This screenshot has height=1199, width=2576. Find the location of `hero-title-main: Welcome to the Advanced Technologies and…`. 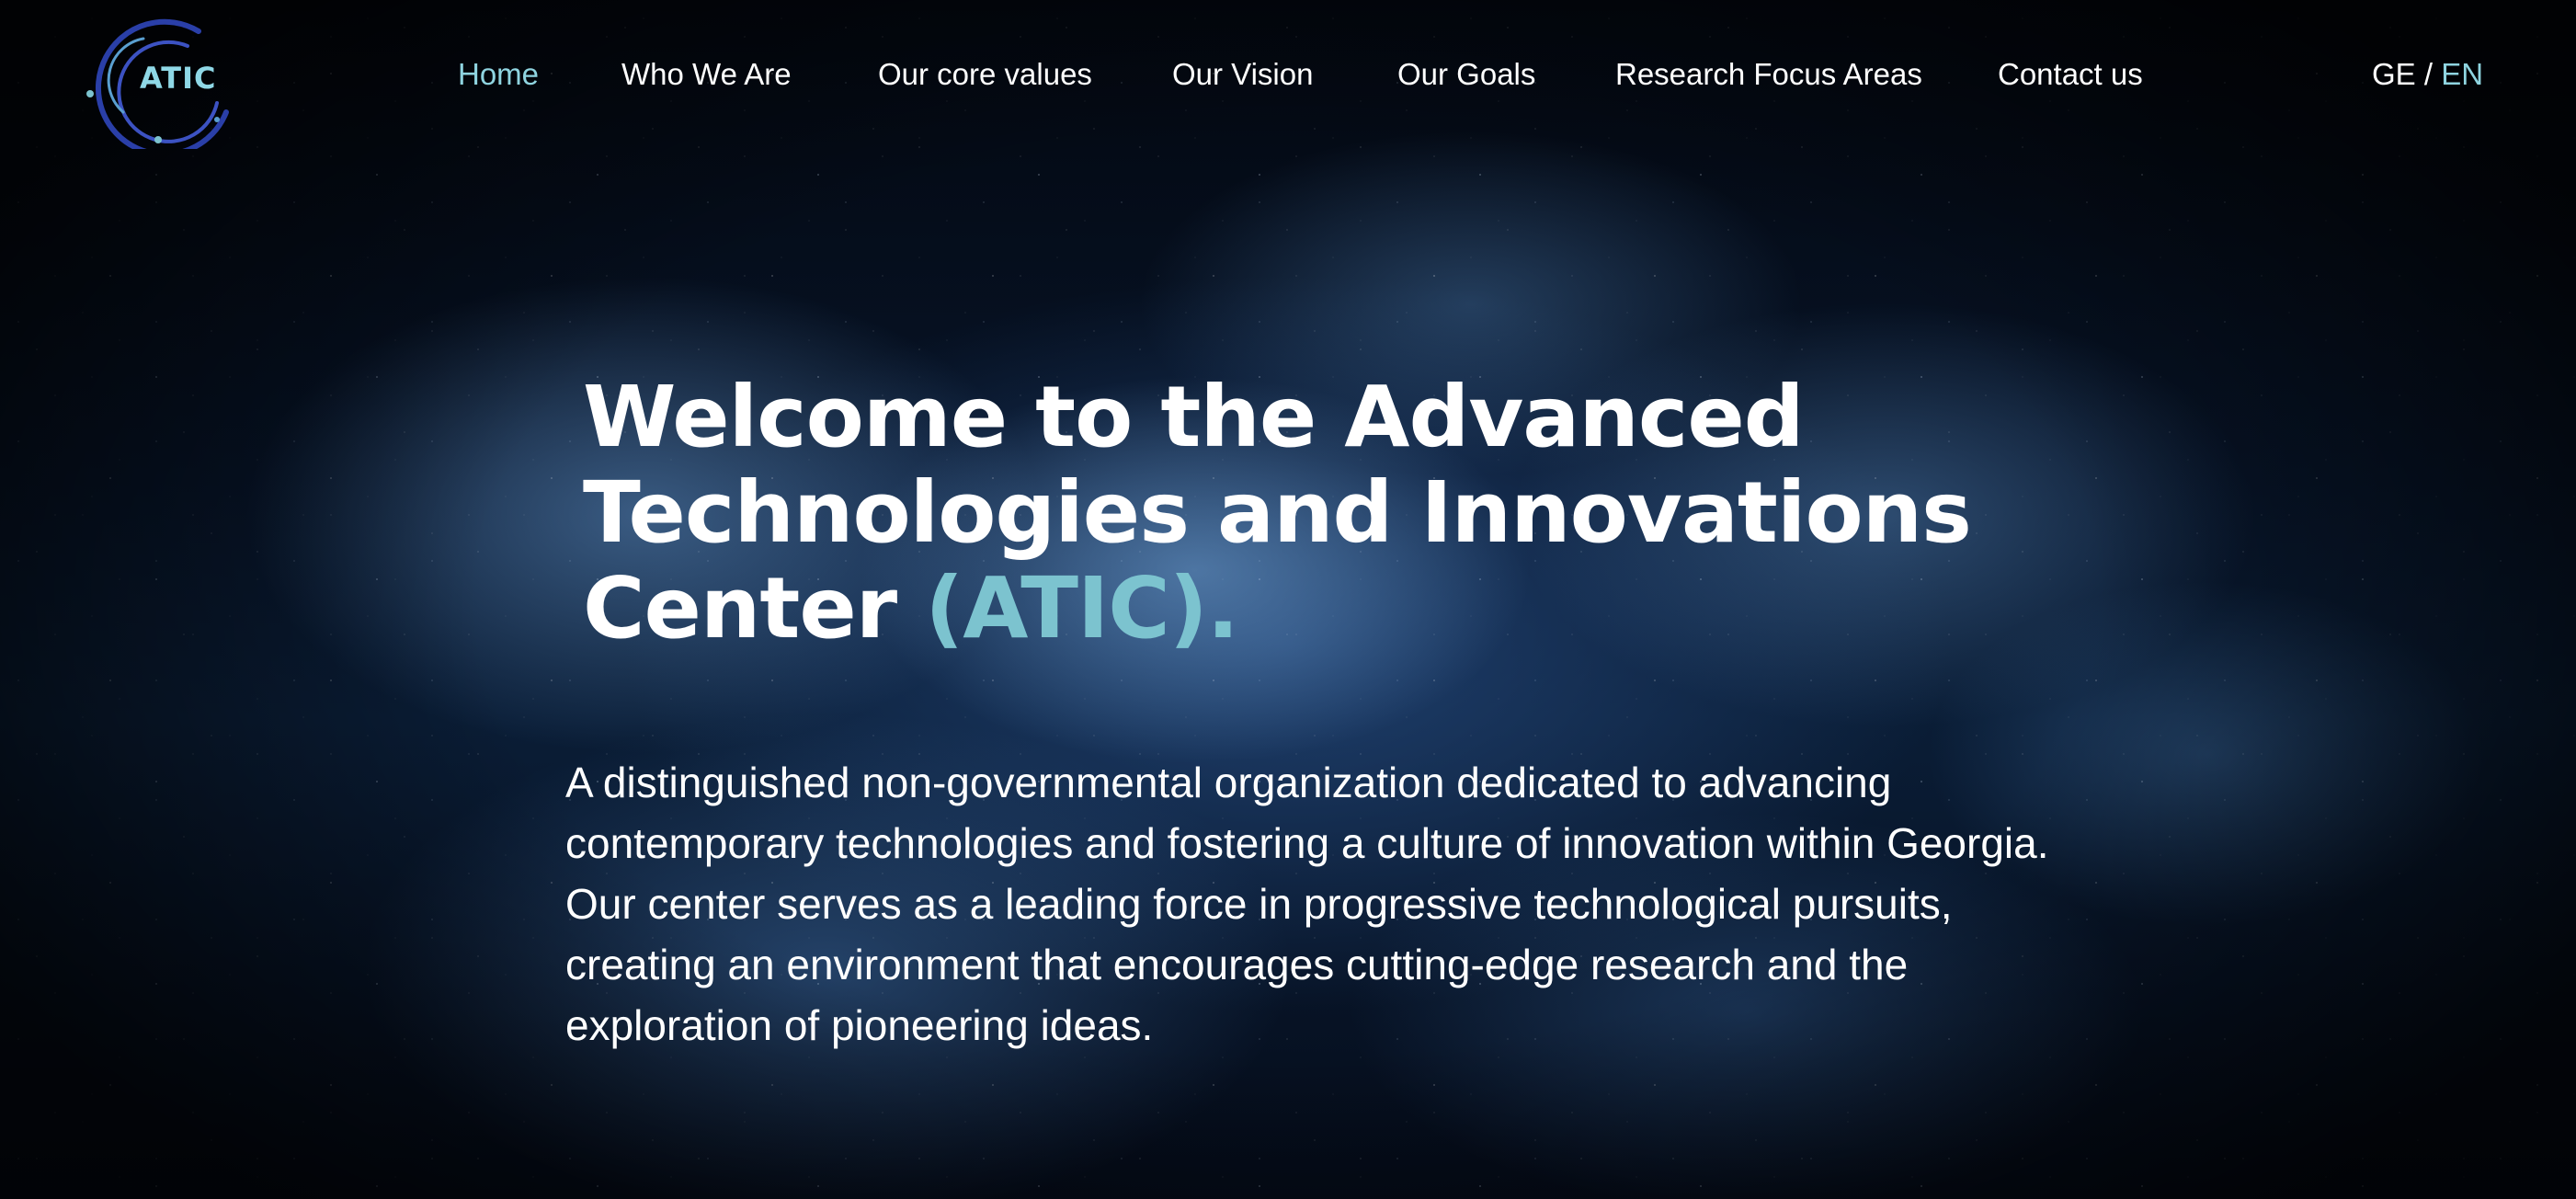

hero-title-main: Welcome to the Advanced Technologies and… is located at coordinates (1277, 512).